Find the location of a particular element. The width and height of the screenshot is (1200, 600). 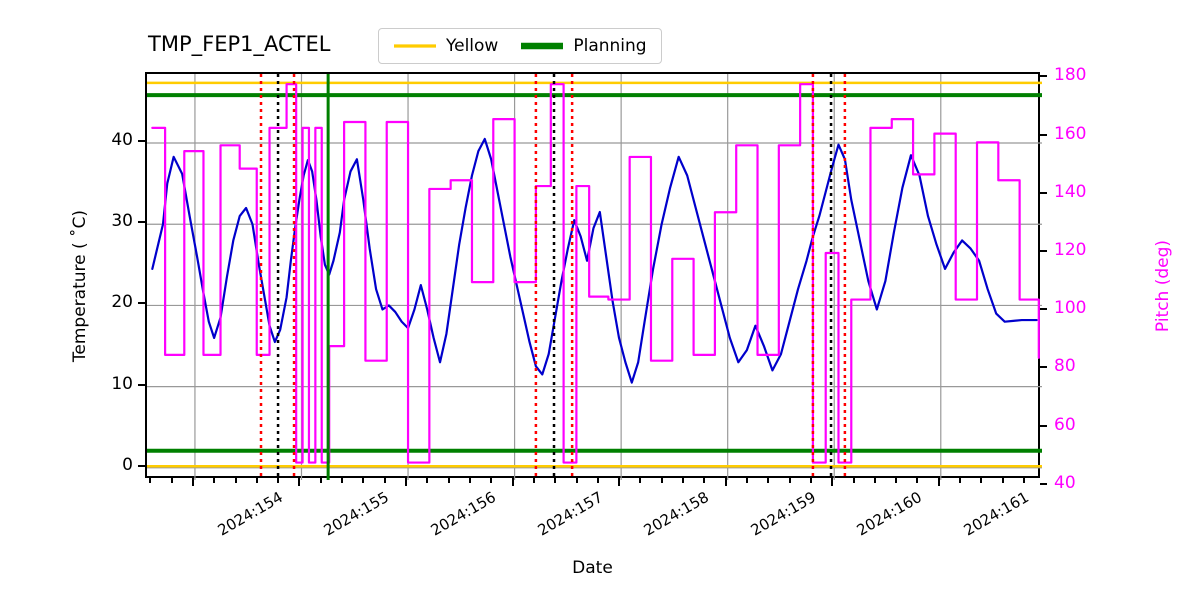

legend-item-planning: Planning is located at coordinates (583, 46).